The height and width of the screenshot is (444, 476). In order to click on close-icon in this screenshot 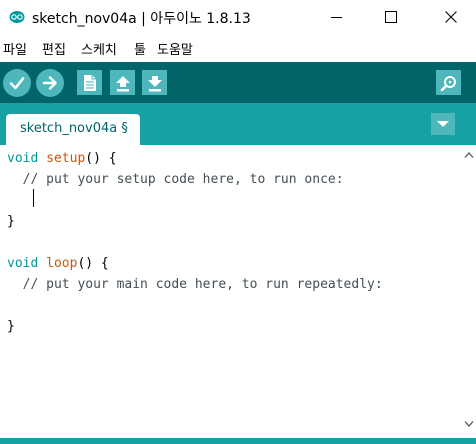, I will do `click(451, 17)`.